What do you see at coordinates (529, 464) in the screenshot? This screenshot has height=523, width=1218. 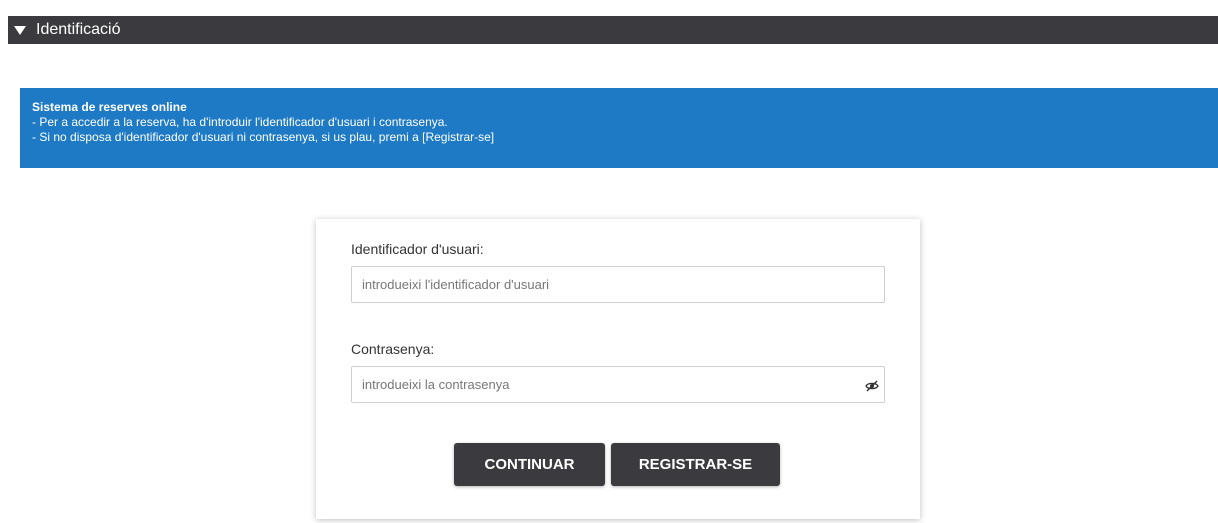 I see `continue-button: CONTINUAR` at bounding box center [529, 464].